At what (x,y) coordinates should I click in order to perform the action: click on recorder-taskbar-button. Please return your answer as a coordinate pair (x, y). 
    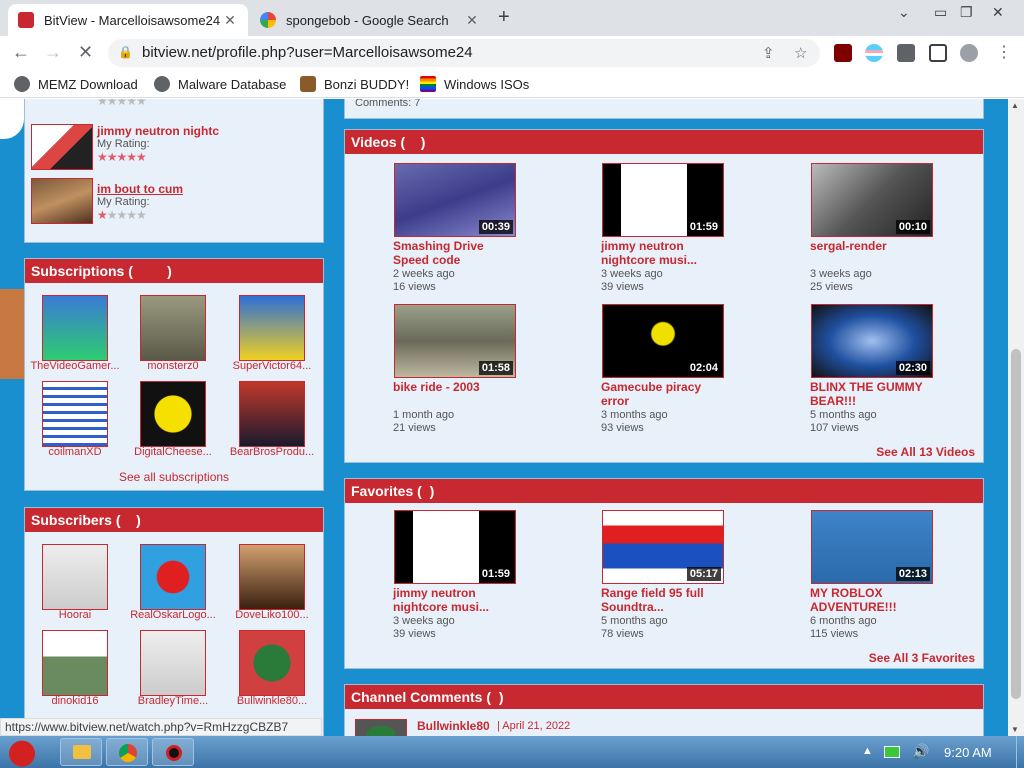
    Looking at the image, I should click on (173, 752).